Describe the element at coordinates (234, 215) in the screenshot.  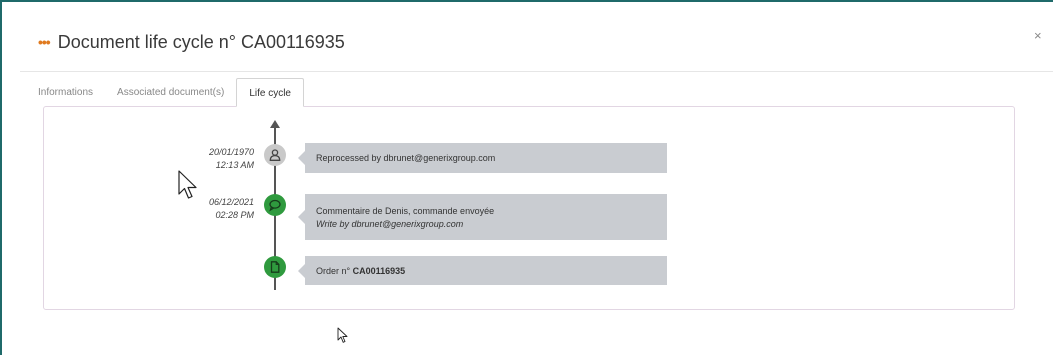
I see `event-date-time: 02:28 PM` at that location.